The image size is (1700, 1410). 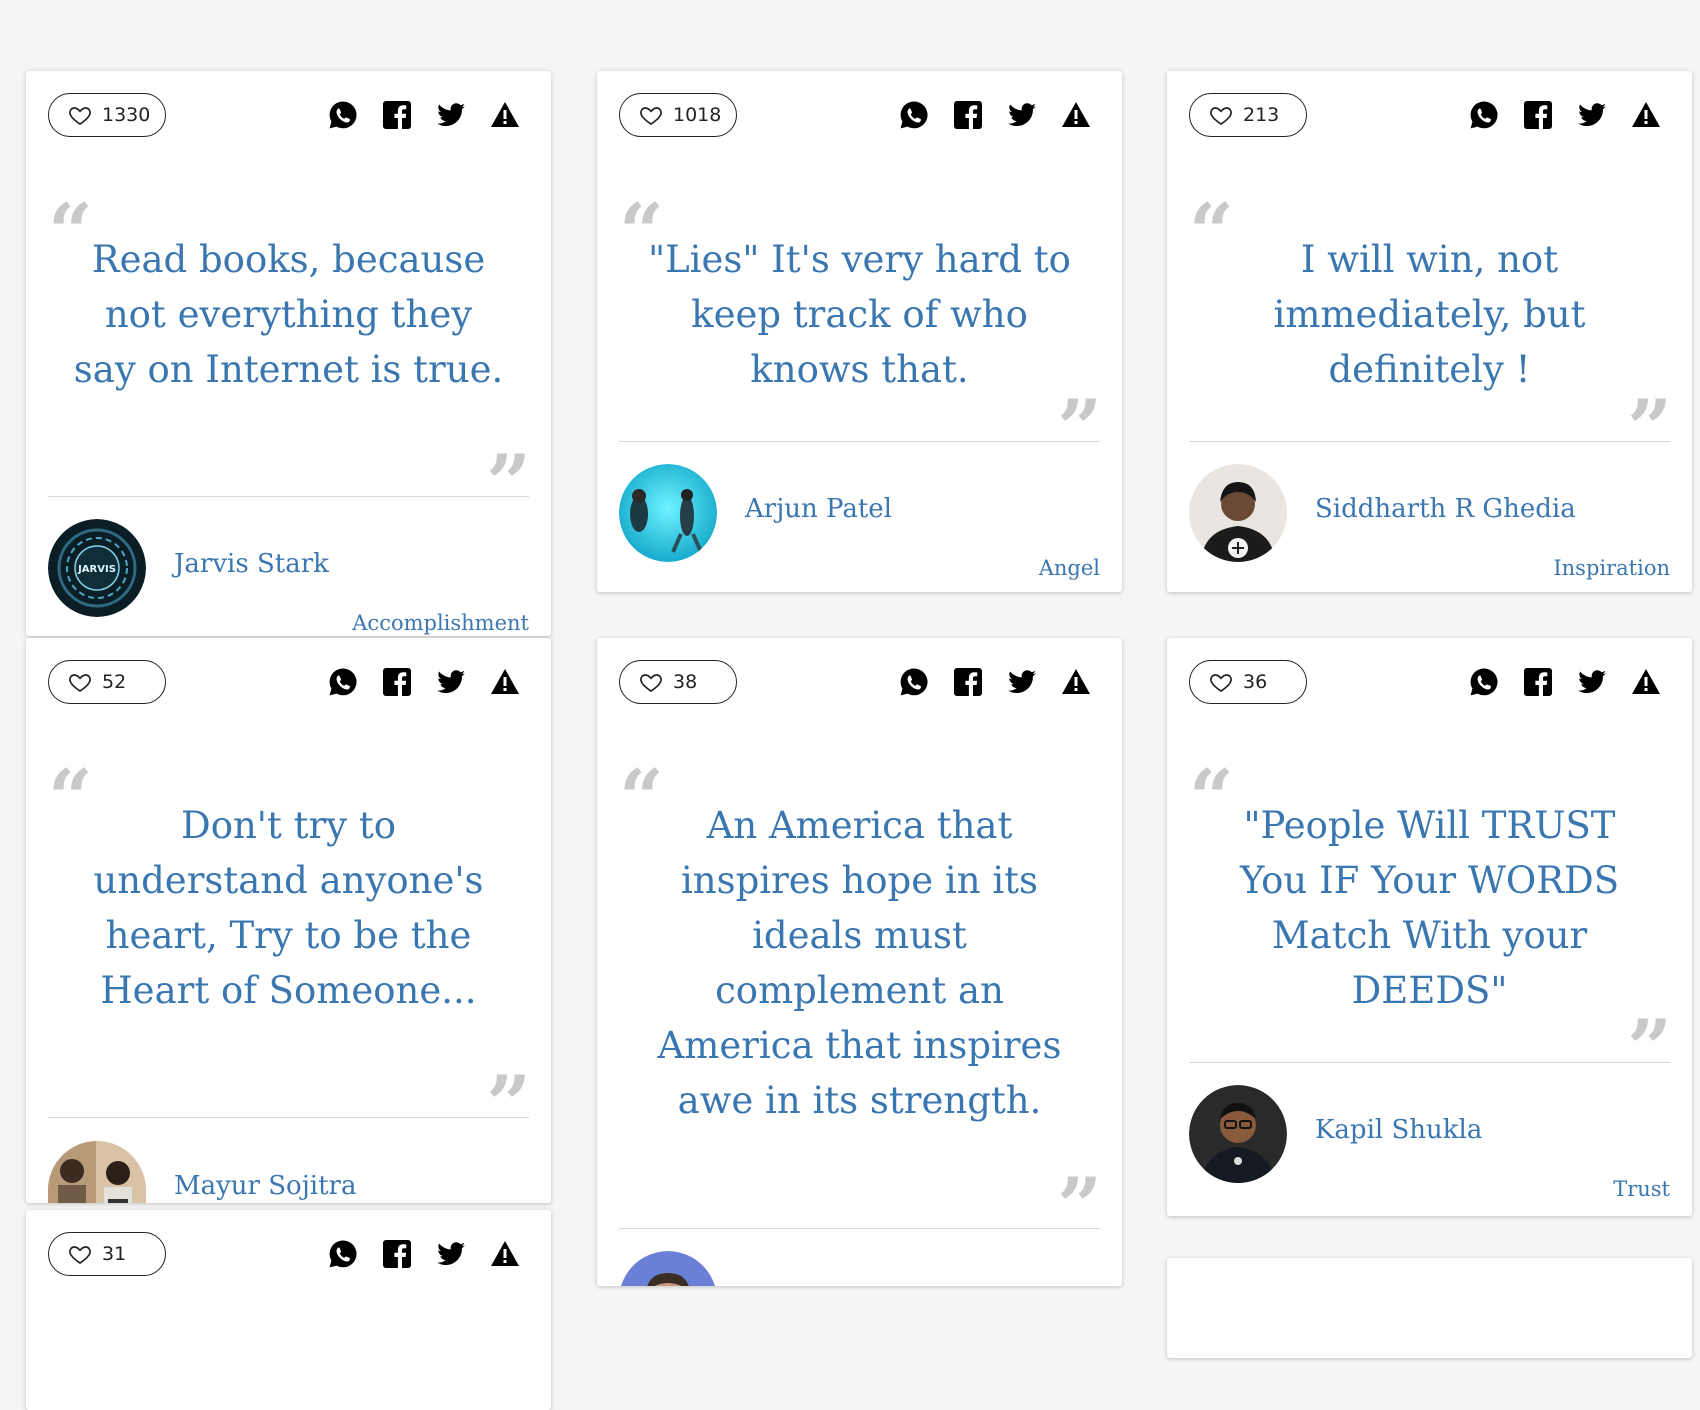 I want to click on category-link: Inspiration, so click(x=1611, y=568).